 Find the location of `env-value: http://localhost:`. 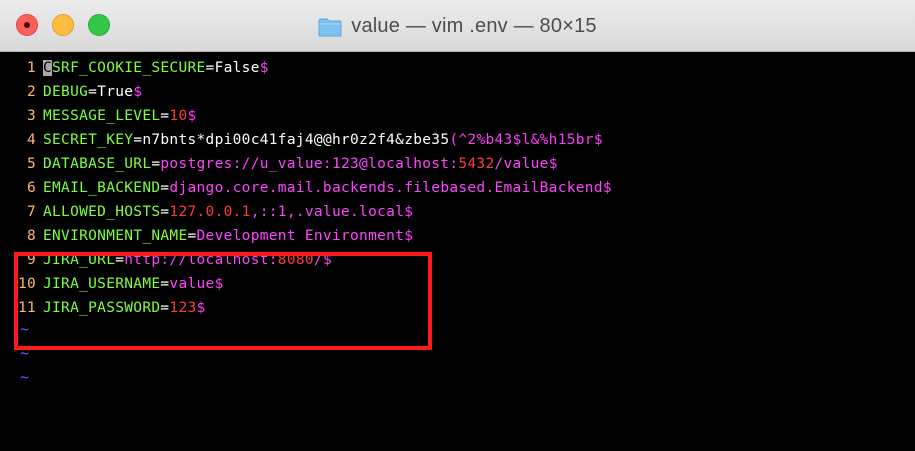

env-value: http://localhost: is located at coordinates (201, 260).